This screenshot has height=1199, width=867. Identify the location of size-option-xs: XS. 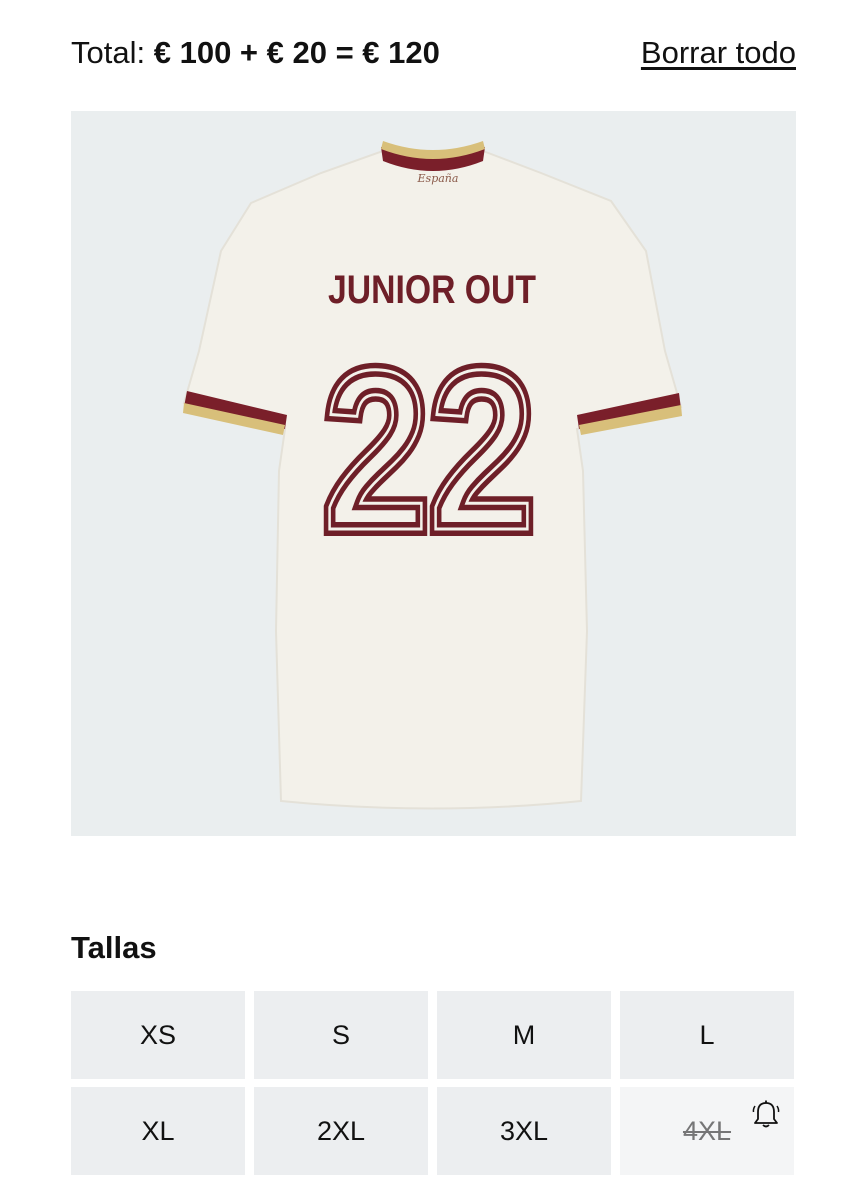
(158, 1035).